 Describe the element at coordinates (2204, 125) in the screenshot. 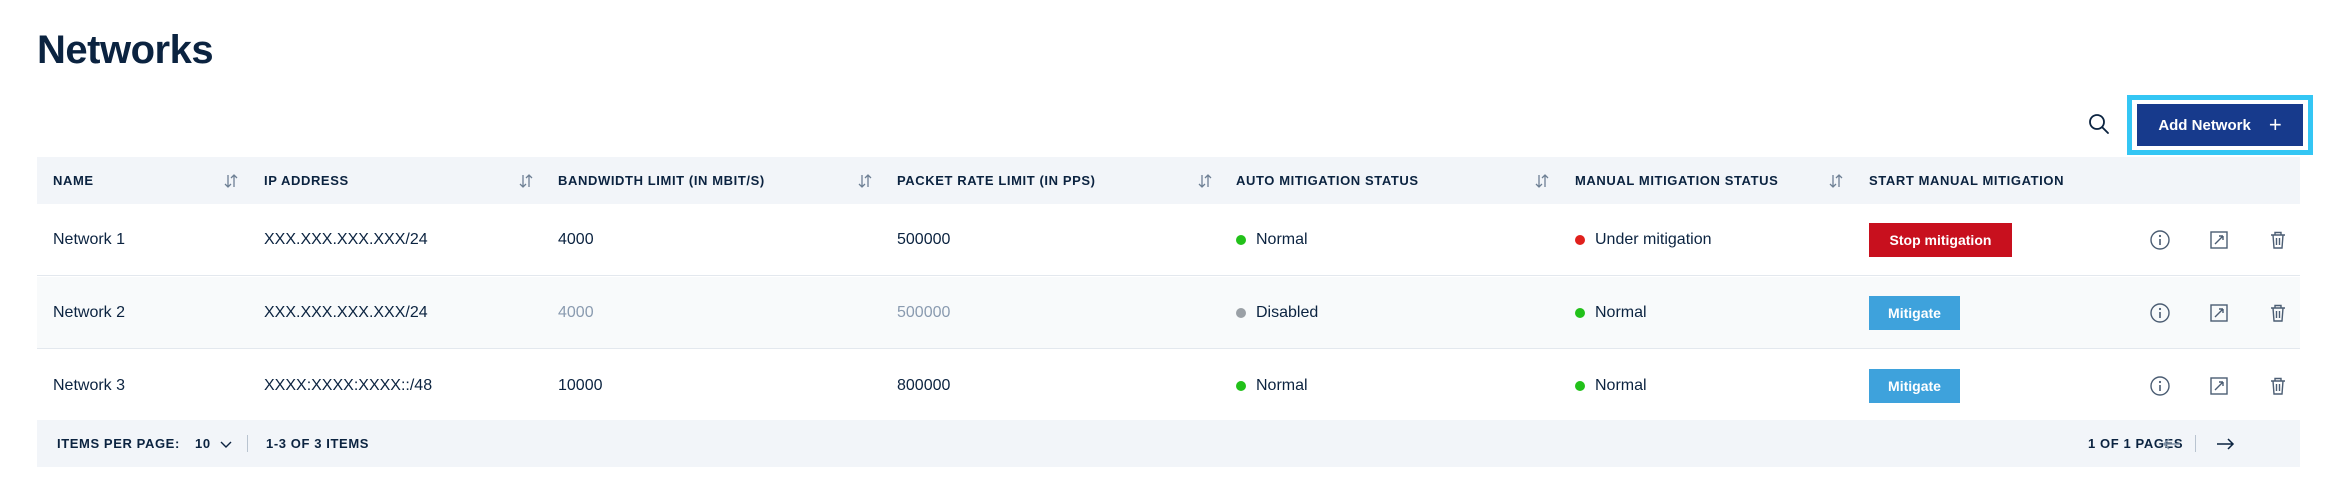

I see `add-network-label: Add Network` at that location.